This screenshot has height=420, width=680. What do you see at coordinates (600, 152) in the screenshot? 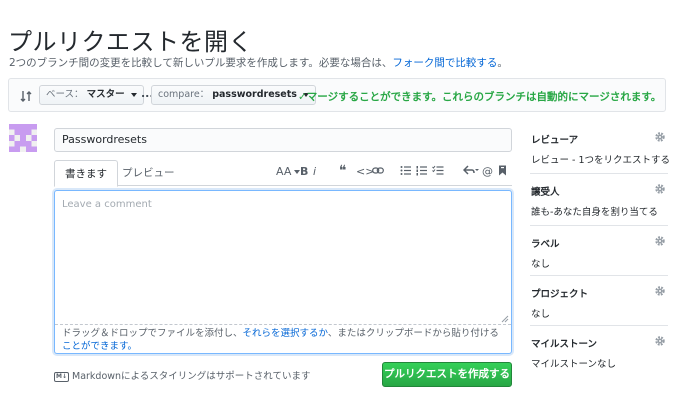
I see `sidebar-reviewers: レビューア レビュー - 1つをリクエストする` at bounding box center [600, 152].